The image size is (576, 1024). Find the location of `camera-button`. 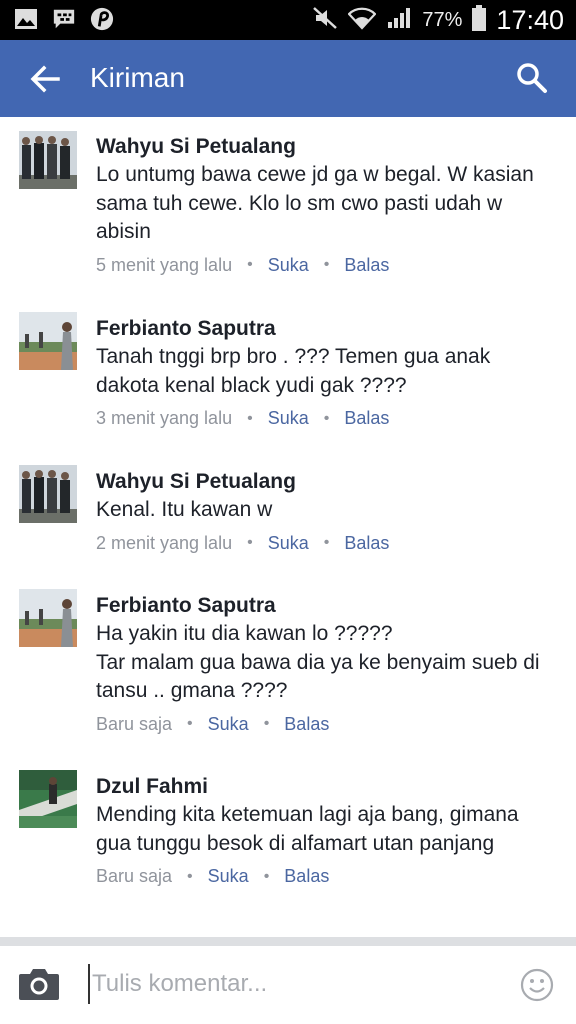

camera-button is located at coordinates (39, 984).